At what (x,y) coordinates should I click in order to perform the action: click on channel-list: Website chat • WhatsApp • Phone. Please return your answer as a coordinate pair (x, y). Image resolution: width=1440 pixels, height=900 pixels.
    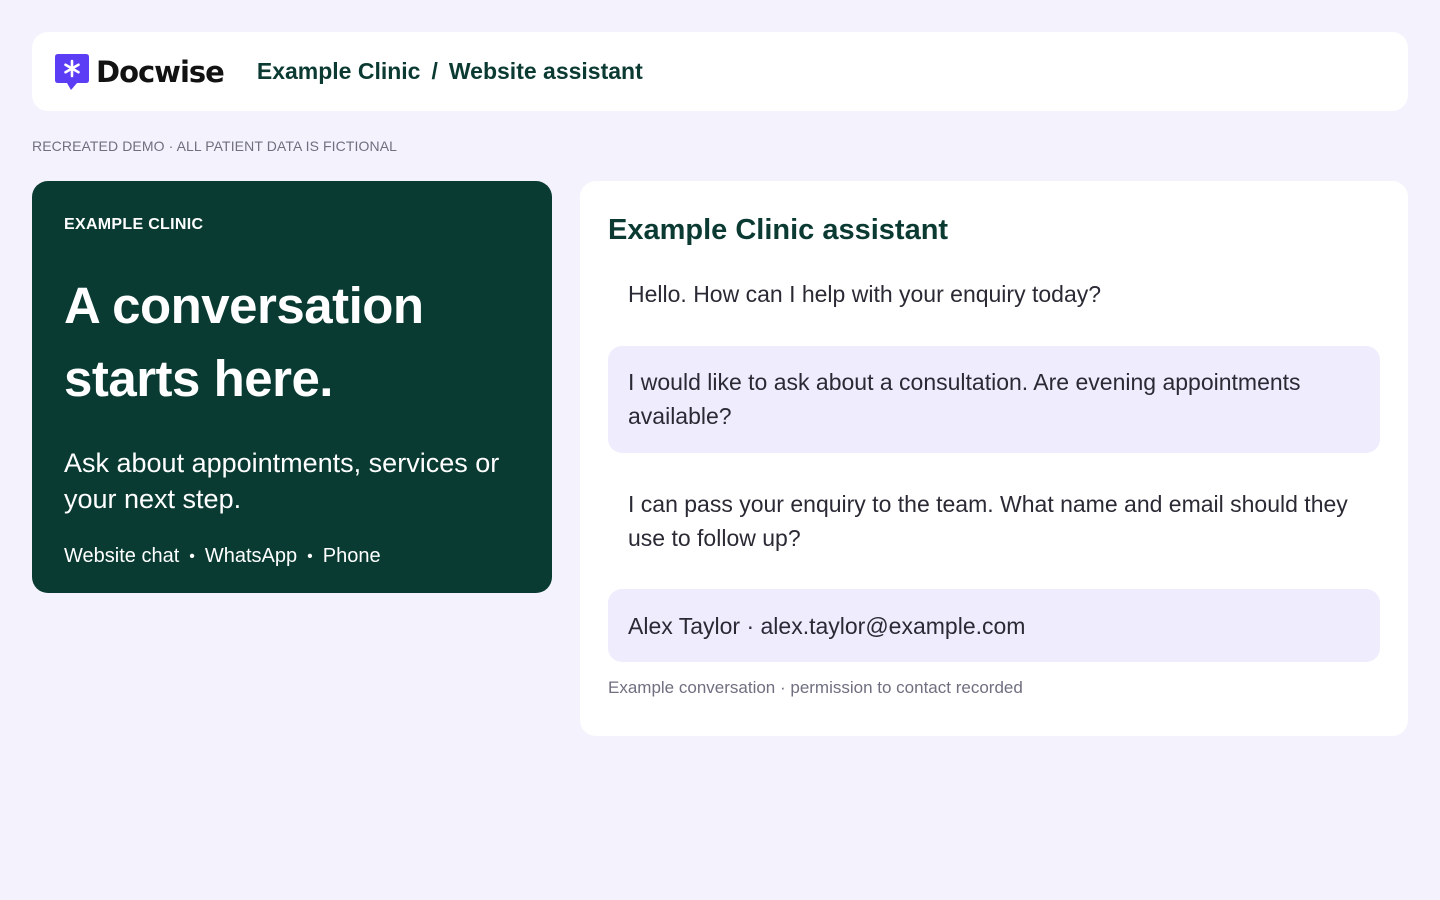
    Looking at the image, I should click on (292, 556).